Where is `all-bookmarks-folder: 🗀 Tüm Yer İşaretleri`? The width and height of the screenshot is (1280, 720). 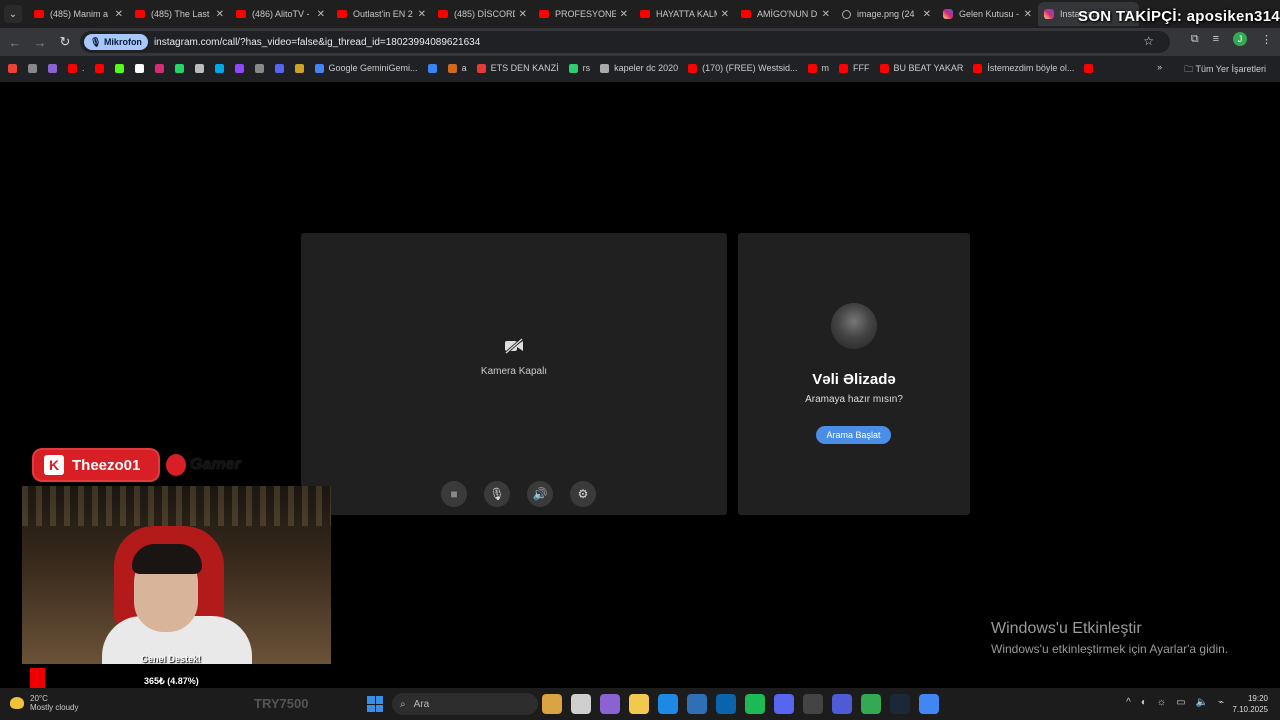
all-bookmarks-folder: 🗀 Tüm Yer İşaretleri is located at coordinates (1225, 70).